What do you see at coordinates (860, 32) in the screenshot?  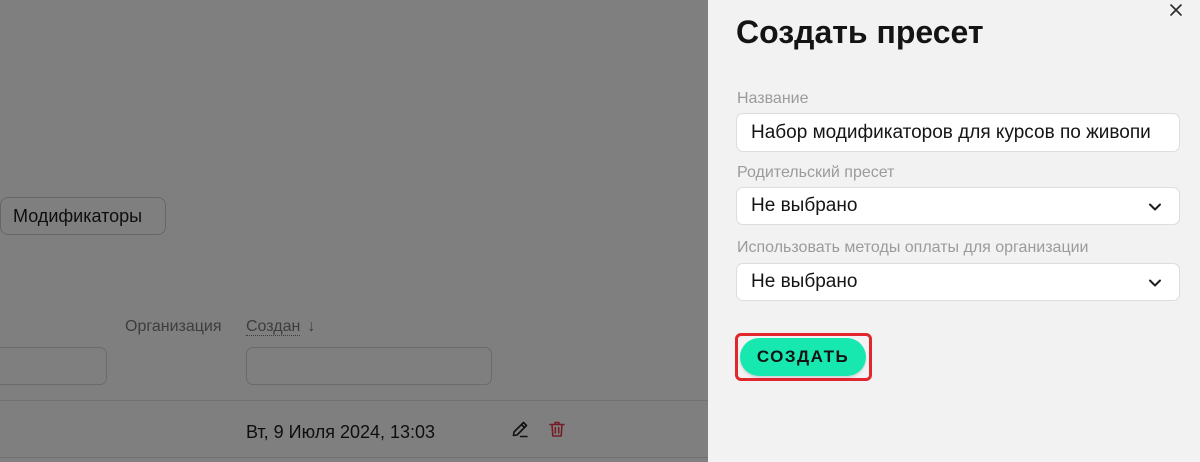 I see `drawer-title: Создать пресет` at bounding box center [860, 32].